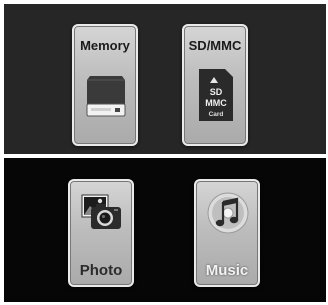 This screenshot has height=305, width=328. I want to click on photo-camera-icon, so click(101, 211).